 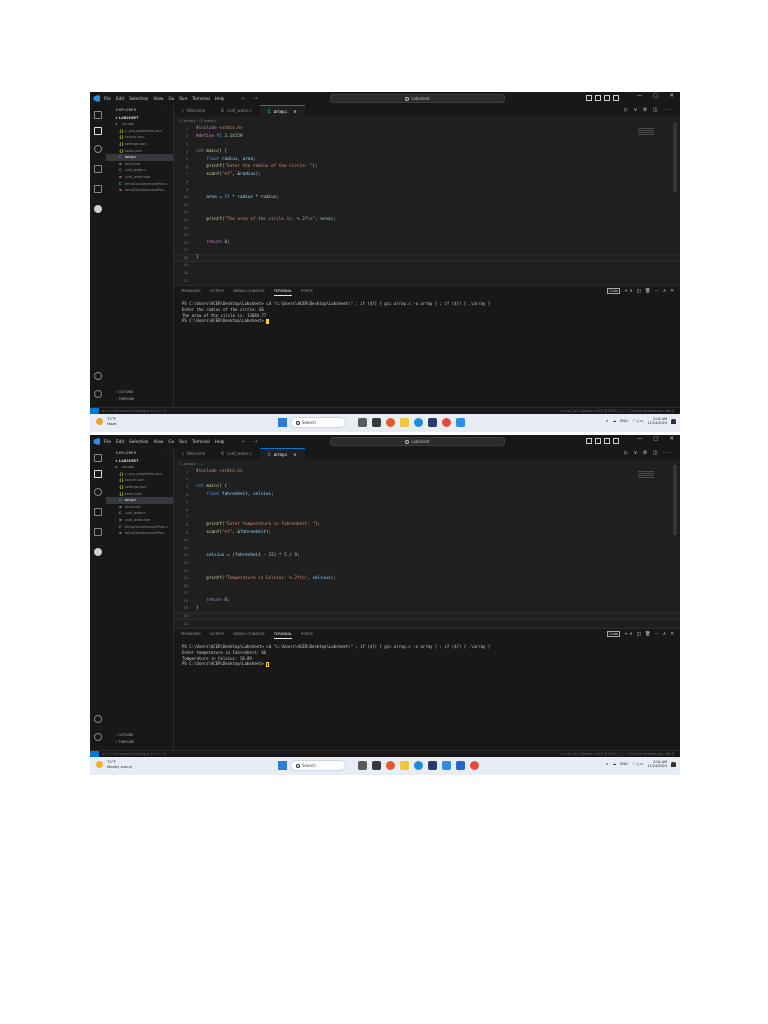 What do you see at coordinates (248, 634) in the screenshot?
I see `panel-tab-debug-console: DEBUG CONSOLE` at bounding box center [248, 634].